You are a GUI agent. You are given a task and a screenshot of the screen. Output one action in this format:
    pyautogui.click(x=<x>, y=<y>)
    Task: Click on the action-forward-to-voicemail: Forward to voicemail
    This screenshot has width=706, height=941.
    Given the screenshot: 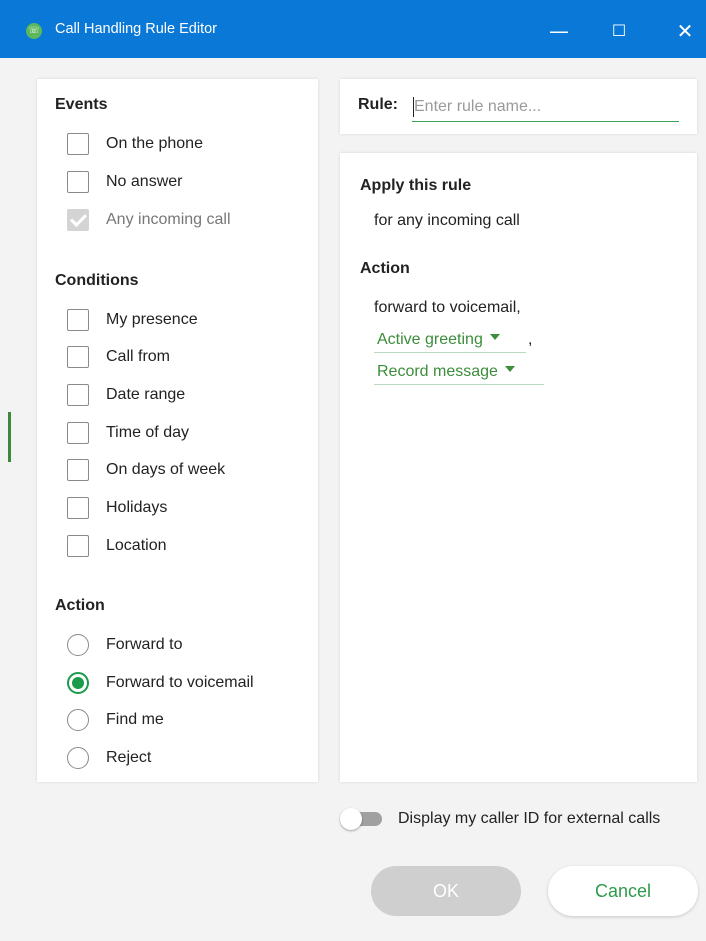 What is the action you would take?
    pyautogui.click(x=160, y=683)
    